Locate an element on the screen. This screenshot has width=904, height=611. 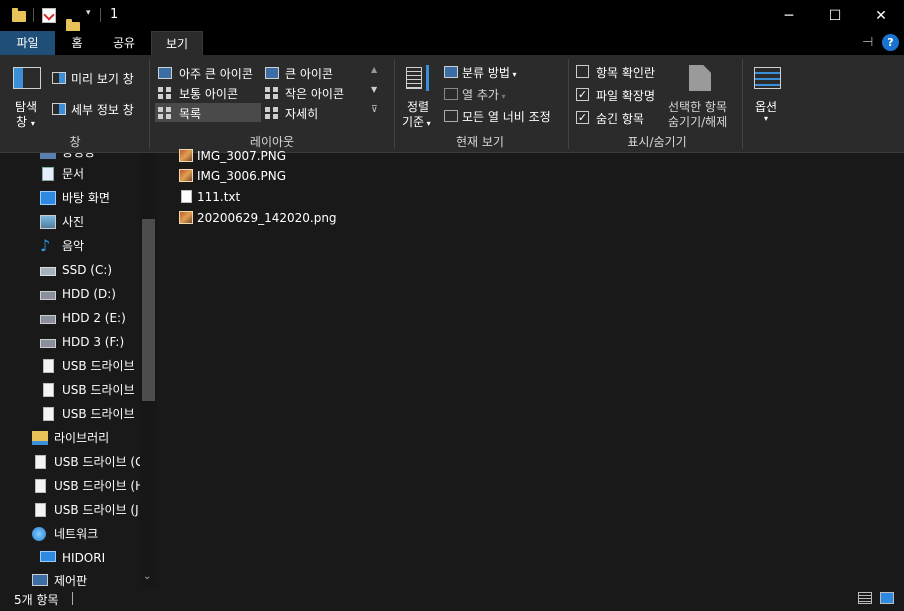
sidebar-item-label: 사진 is located at coordinates (73, 222).